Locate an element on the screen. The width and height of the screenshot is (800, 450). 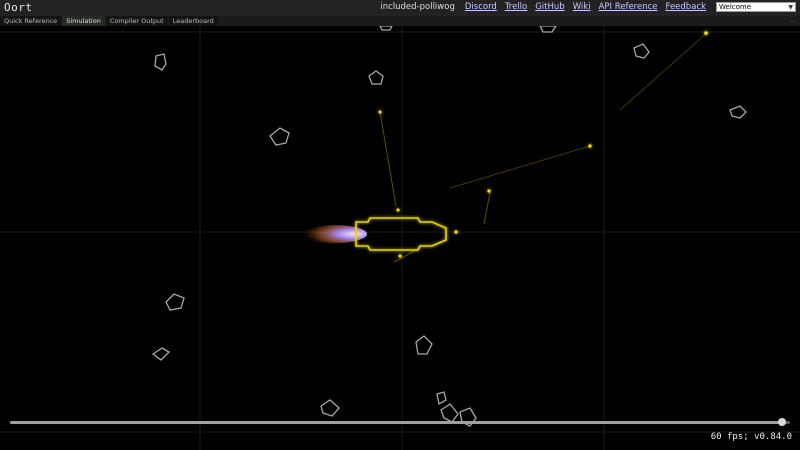
discord-link: Discord is located at coordinates (481, 7).